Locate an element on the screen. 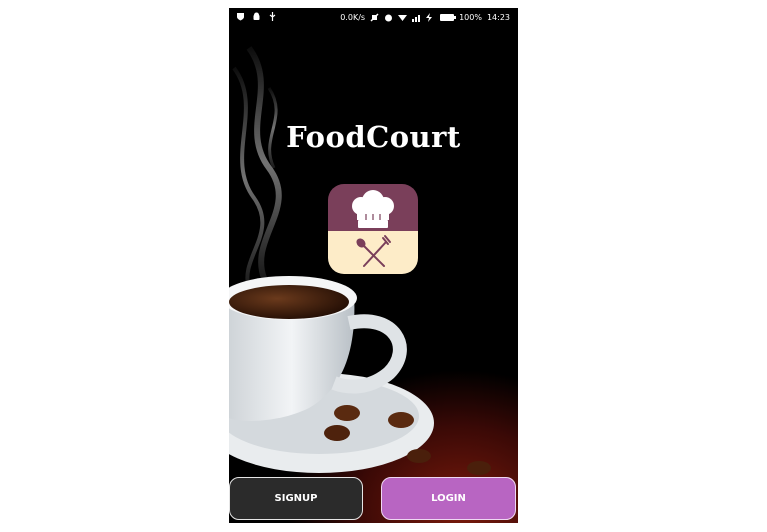 This screenshot has height=532, width=767. charging-icon is located at coordinates (430, 17).